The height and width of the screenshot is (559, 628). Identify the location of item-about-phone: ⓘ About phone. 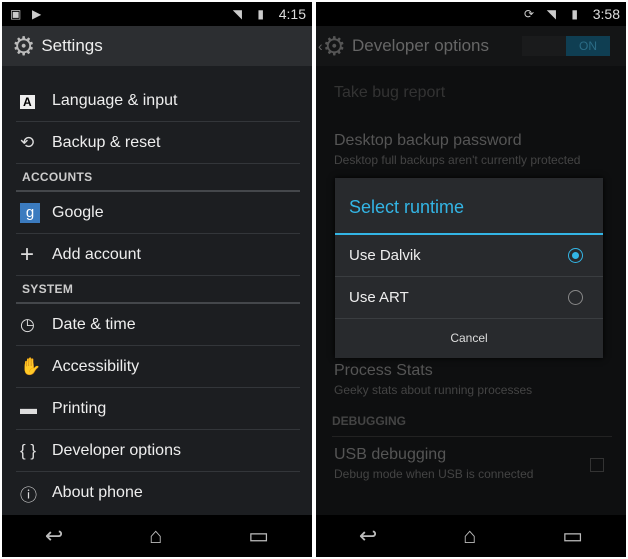
(158, 493).